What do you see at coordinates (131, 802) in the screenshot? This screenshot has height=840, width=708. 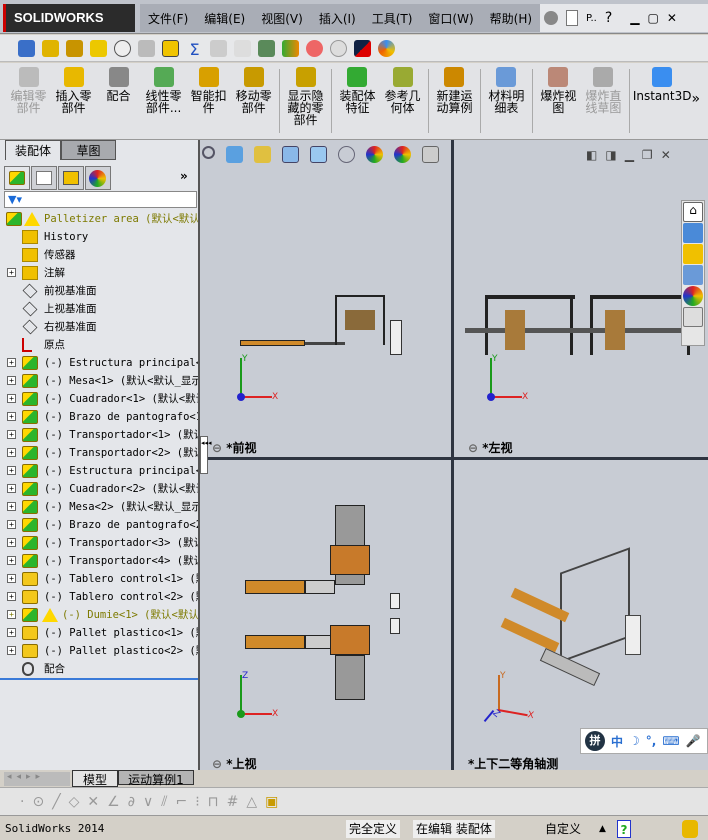 I see `tangent-icon: ∂` at bounding box center [131, 802].